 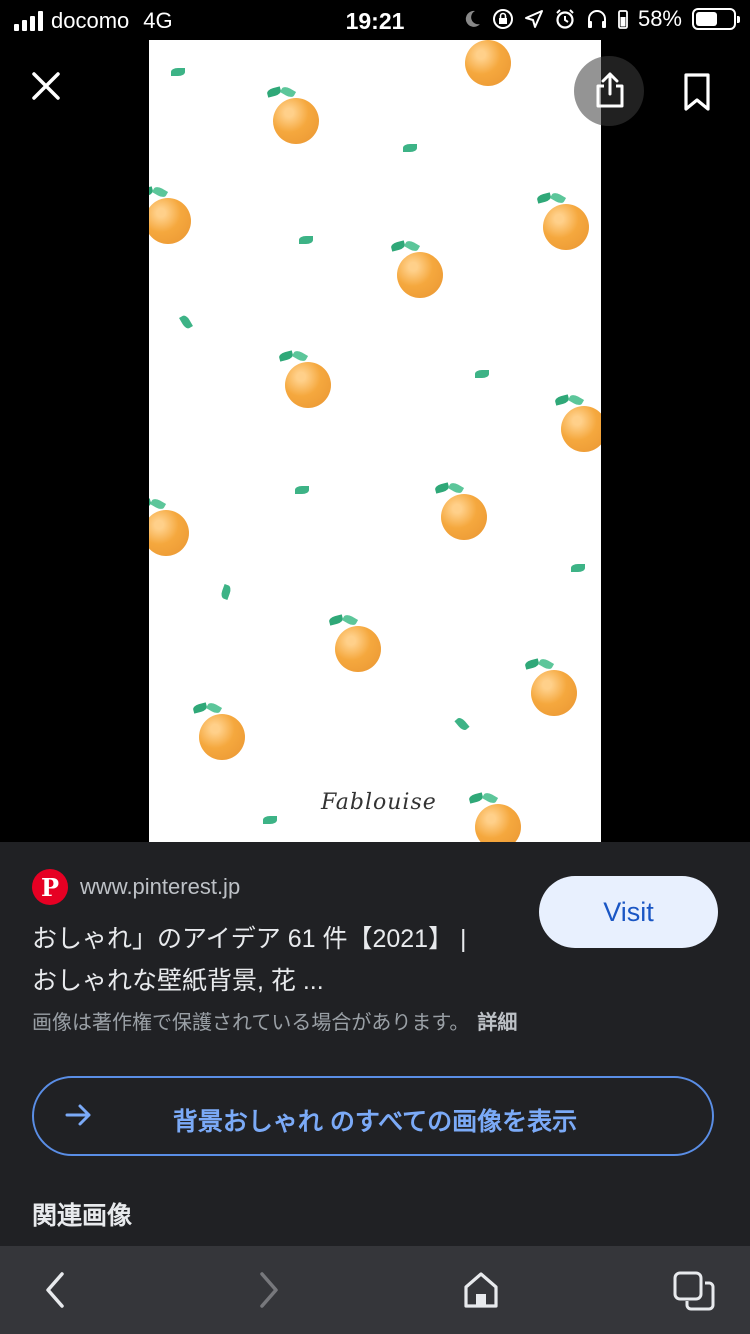 What do you see at coordinates (82, 1216) in the screenshot?
I see `related-images-heading: 関連画像` at bounding box center [82, 1216].